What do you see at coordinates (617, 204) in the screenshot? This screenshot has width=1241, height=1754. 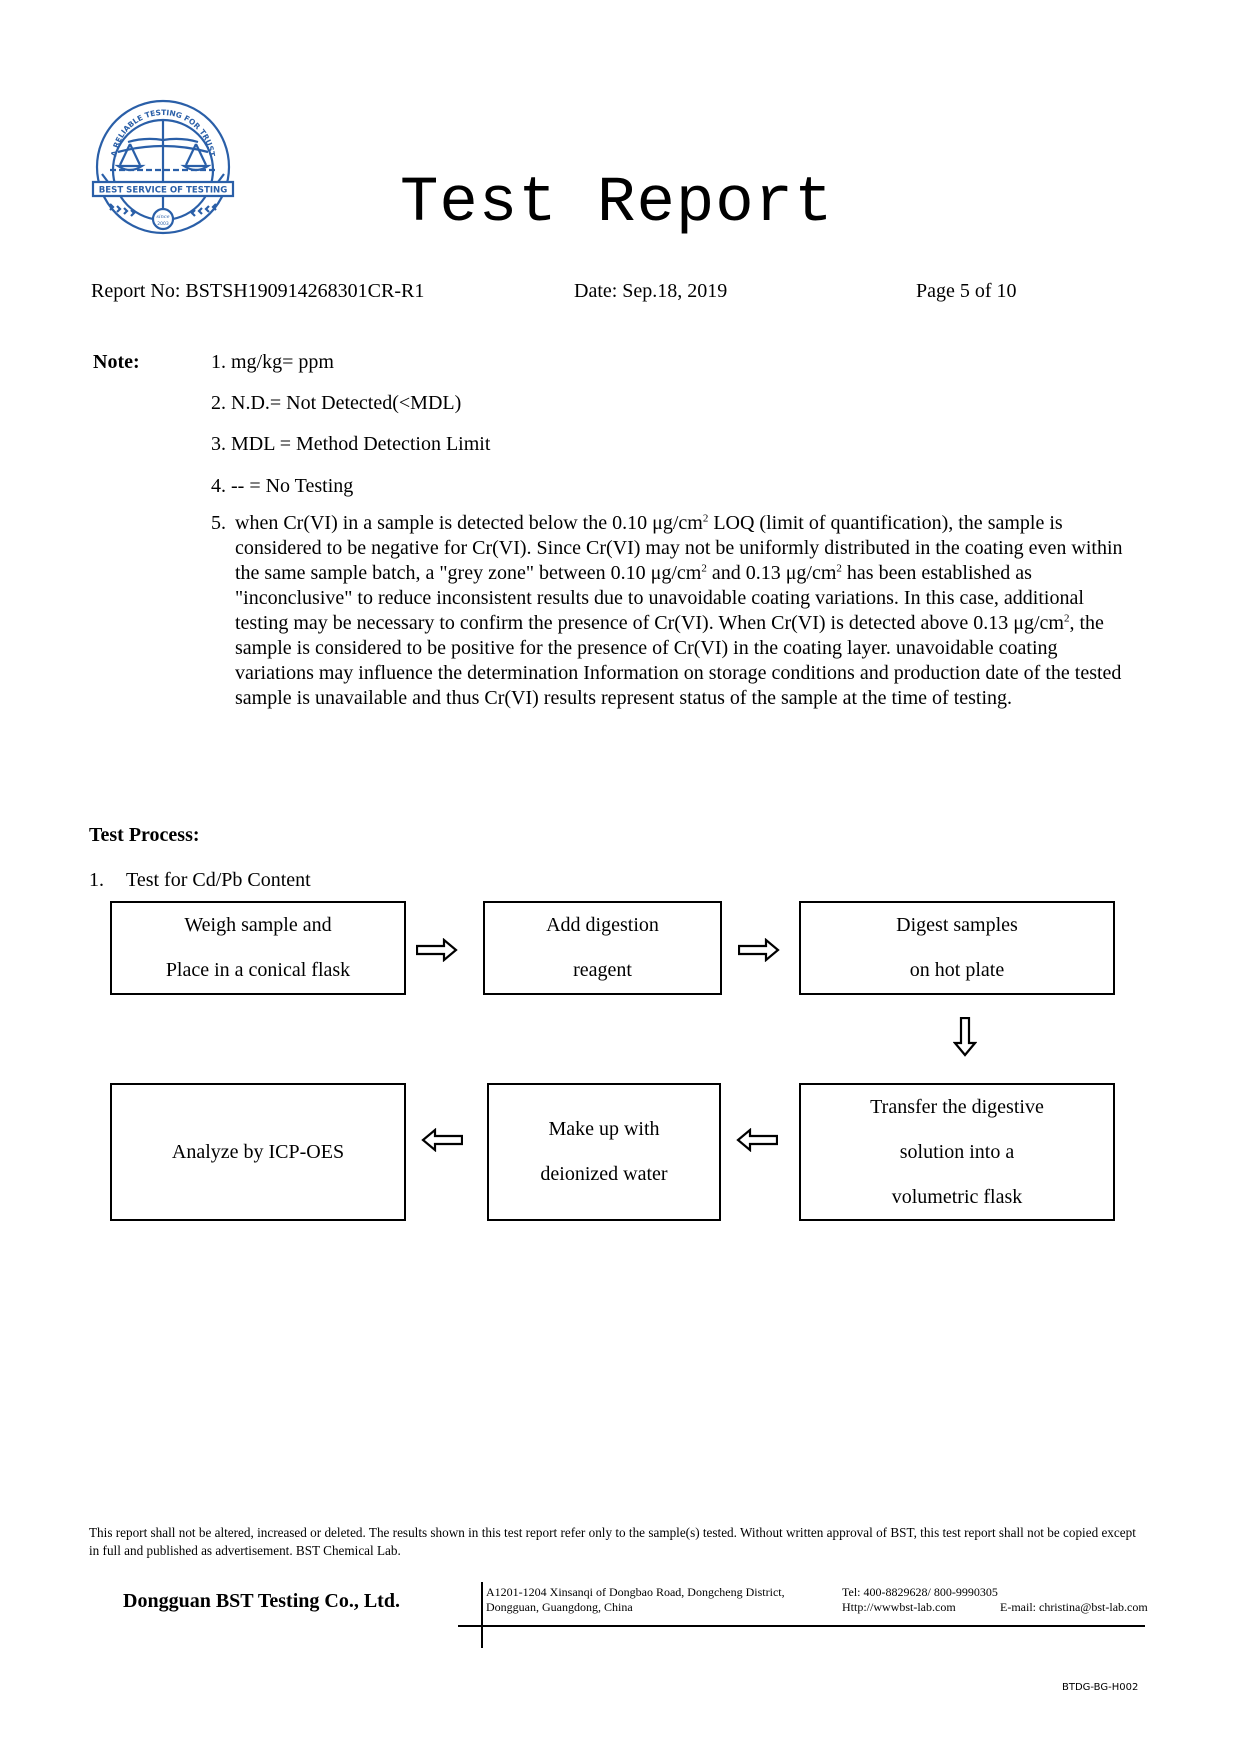 I see `page-title: Test Report` at bounding box center [617, 204].